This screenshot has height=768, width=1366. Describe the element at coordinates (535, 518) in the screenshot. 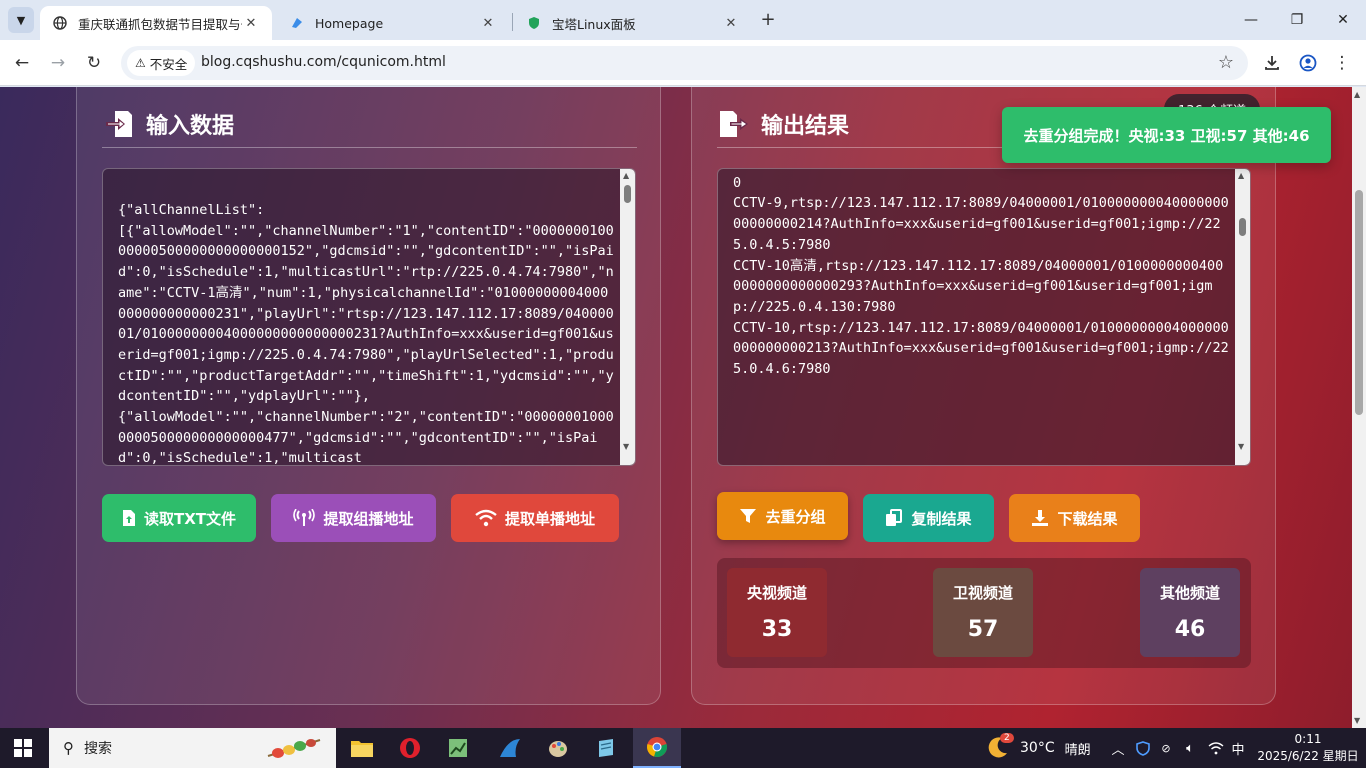

I see `extract-unicast-button: 提取单播地址` at that location.